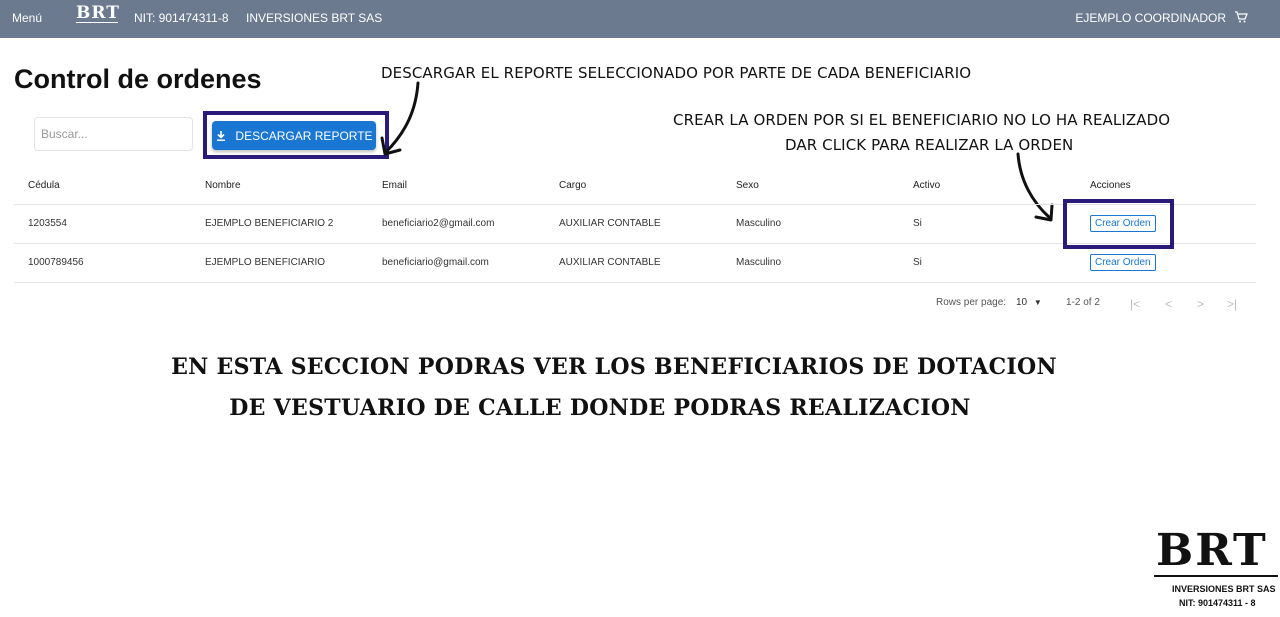 The height and width of the screenshot is (617, 1280). What do you see at coordinates (400, 118) in the screenshot?
I see `download-arrow` at bounding box center [400, 118].